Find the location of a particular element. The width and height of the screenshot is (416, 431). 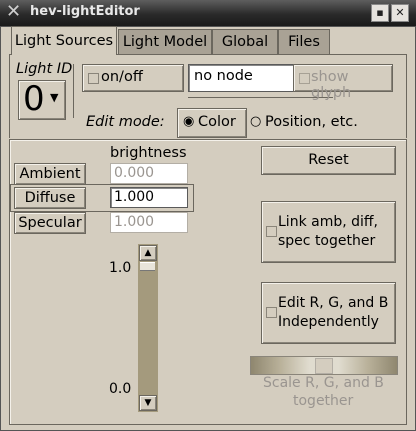

mode-position-radio: ○ Position, etc. is located at coordinates (315, 124).